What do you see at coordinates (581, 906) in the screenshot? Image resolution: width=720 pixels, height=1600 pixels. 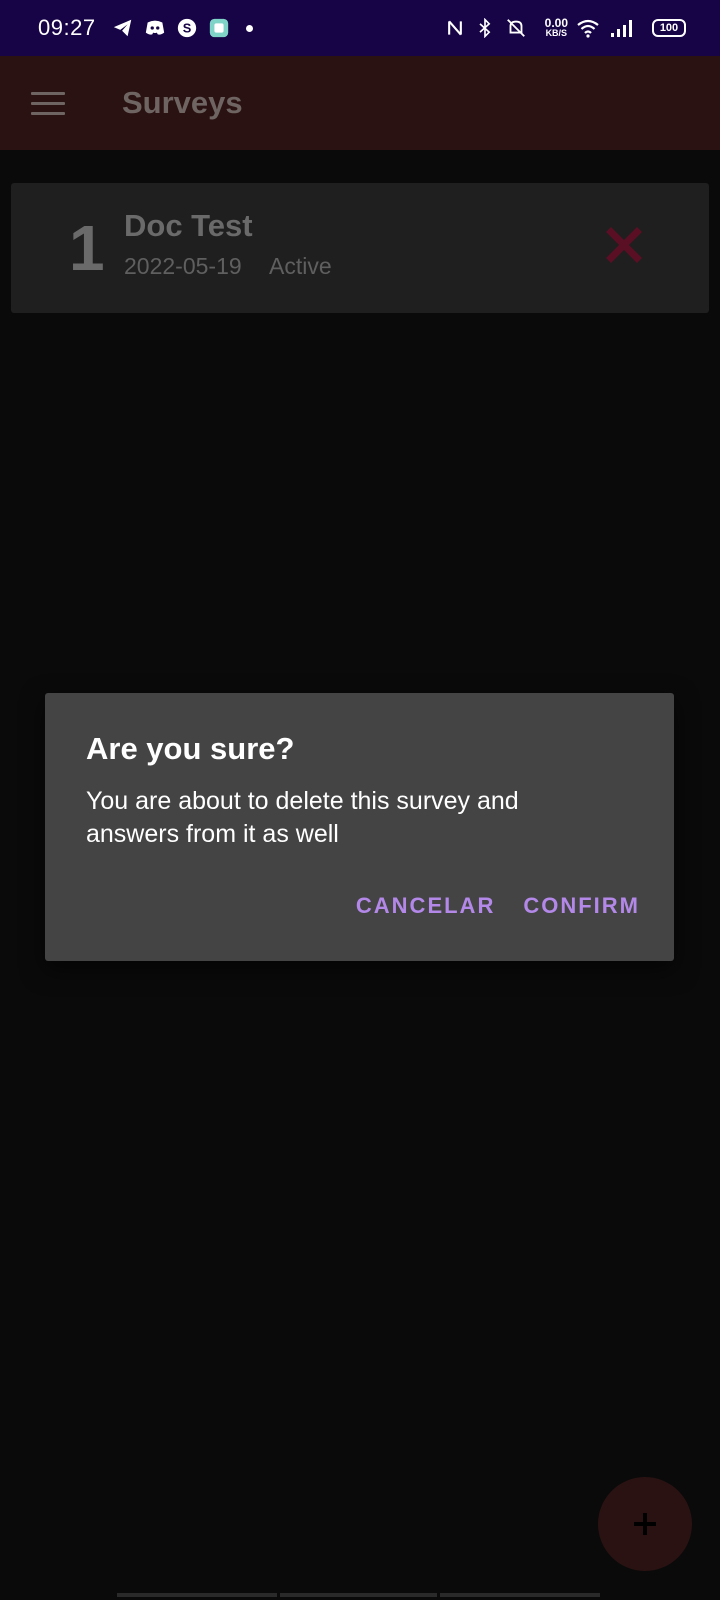 I see `confirm-button: CONFIRM` at bounding box center [581, 906].